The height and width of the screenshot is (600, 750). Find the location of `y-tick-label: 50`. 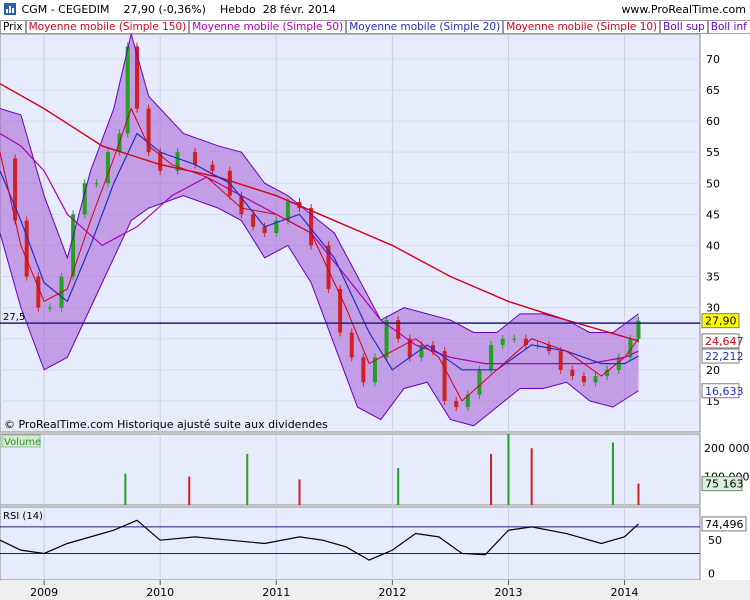

y-tick-label: 50 is located at coordinates (713, 183).